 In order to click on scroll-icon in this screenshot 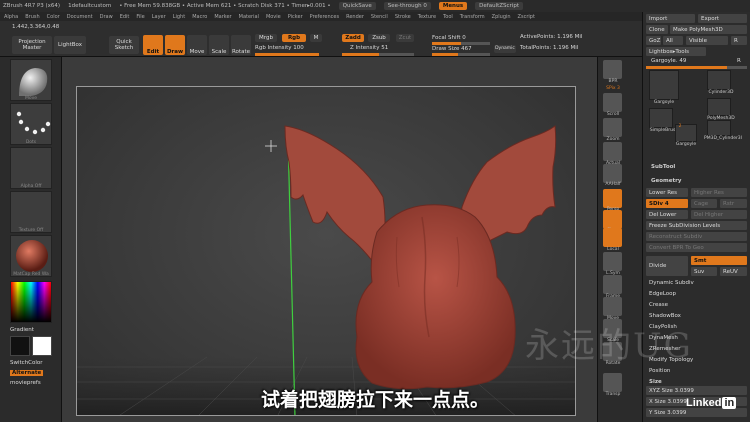, I will do `click(612, 102)`.